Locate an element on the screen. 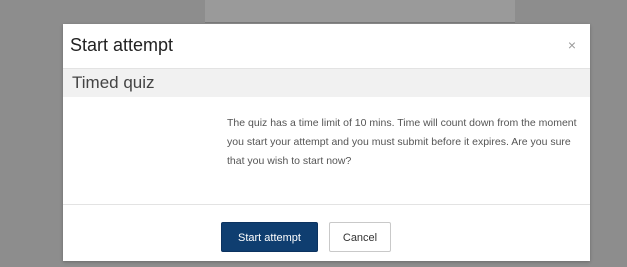 Image resolution: width=627 pixels, height=267 pixels. dialog-title: Start attempt is located at coordinates (122, 45).